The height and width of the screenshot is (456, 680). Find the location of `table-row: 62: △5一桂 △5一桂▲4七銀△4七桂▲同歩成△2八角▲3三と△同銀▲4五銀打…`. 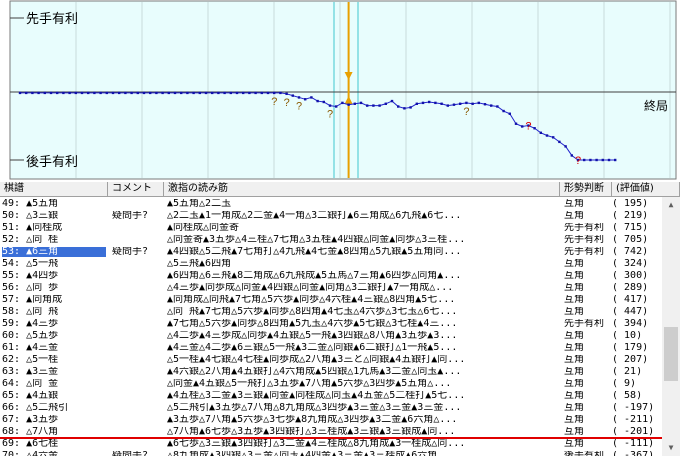

table-row: 62: △5一桂 △5一桂▲4七銀△4七桂▲同歩成△2八角▲3三と△同銀▲4五銀打… is located at coordinates (331, 360).